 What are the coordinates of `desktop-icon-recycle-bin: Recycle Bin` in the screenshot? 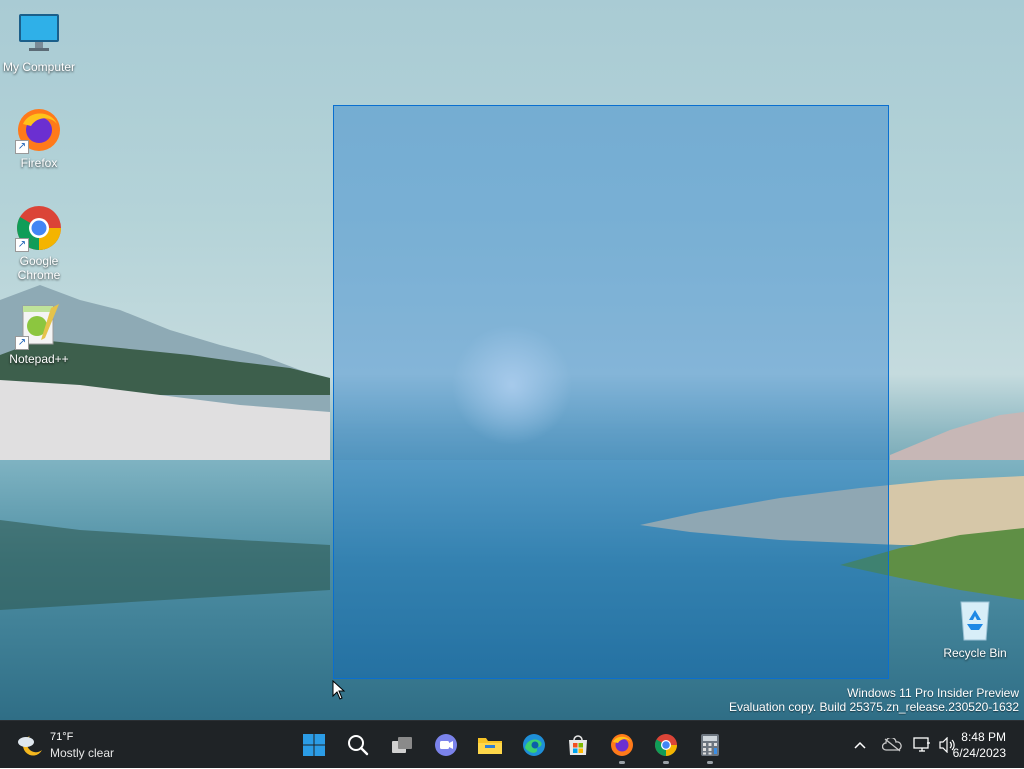 It's located at (975, 628).